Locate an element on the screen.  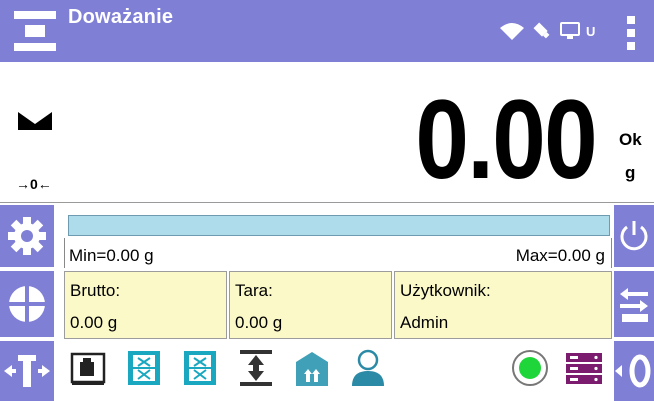
zero-icon is located at coordinates (633, 371).